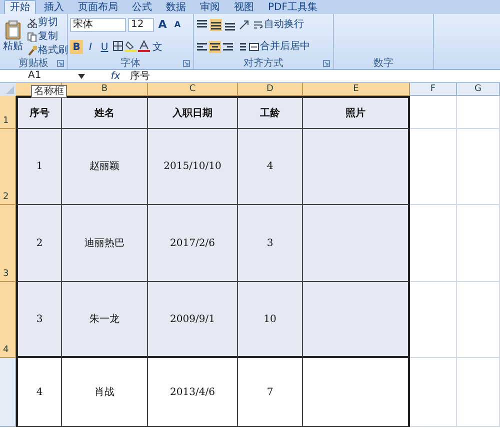  What do you see at coordinates (193, 89) in the screenshot?
I see `column-header: C` at bounding box center [193, 89].